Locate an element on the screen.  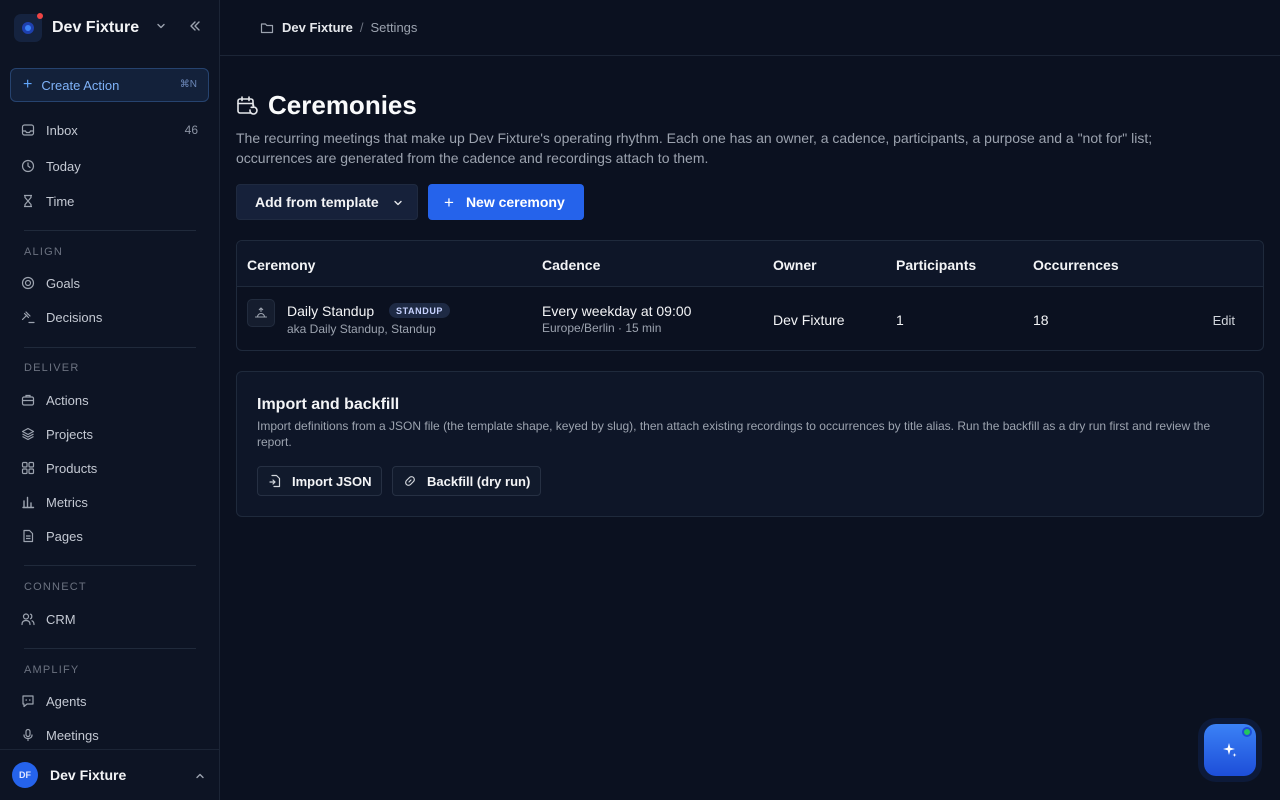
target-icon is located at coordinates (28, 283).